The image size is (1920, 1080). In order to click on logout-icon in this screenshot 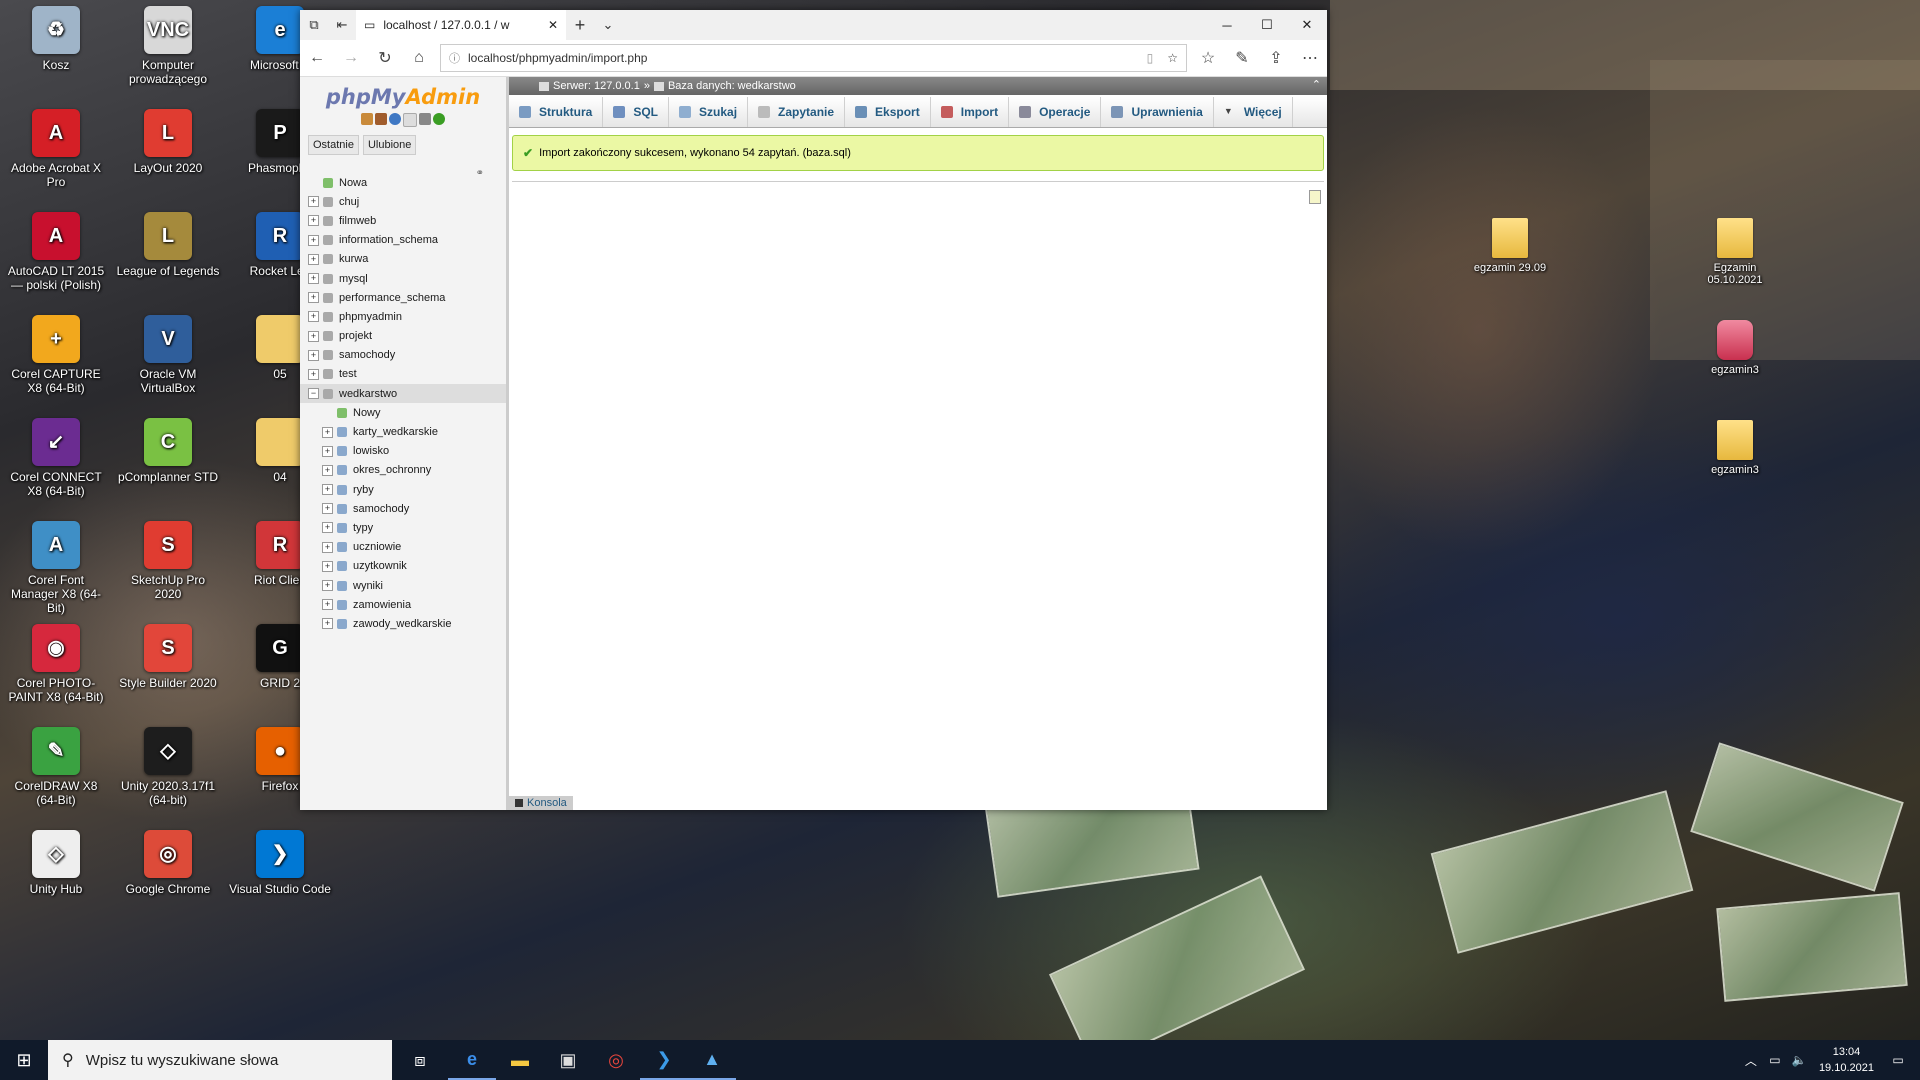, I will do `click(381, 119)`.